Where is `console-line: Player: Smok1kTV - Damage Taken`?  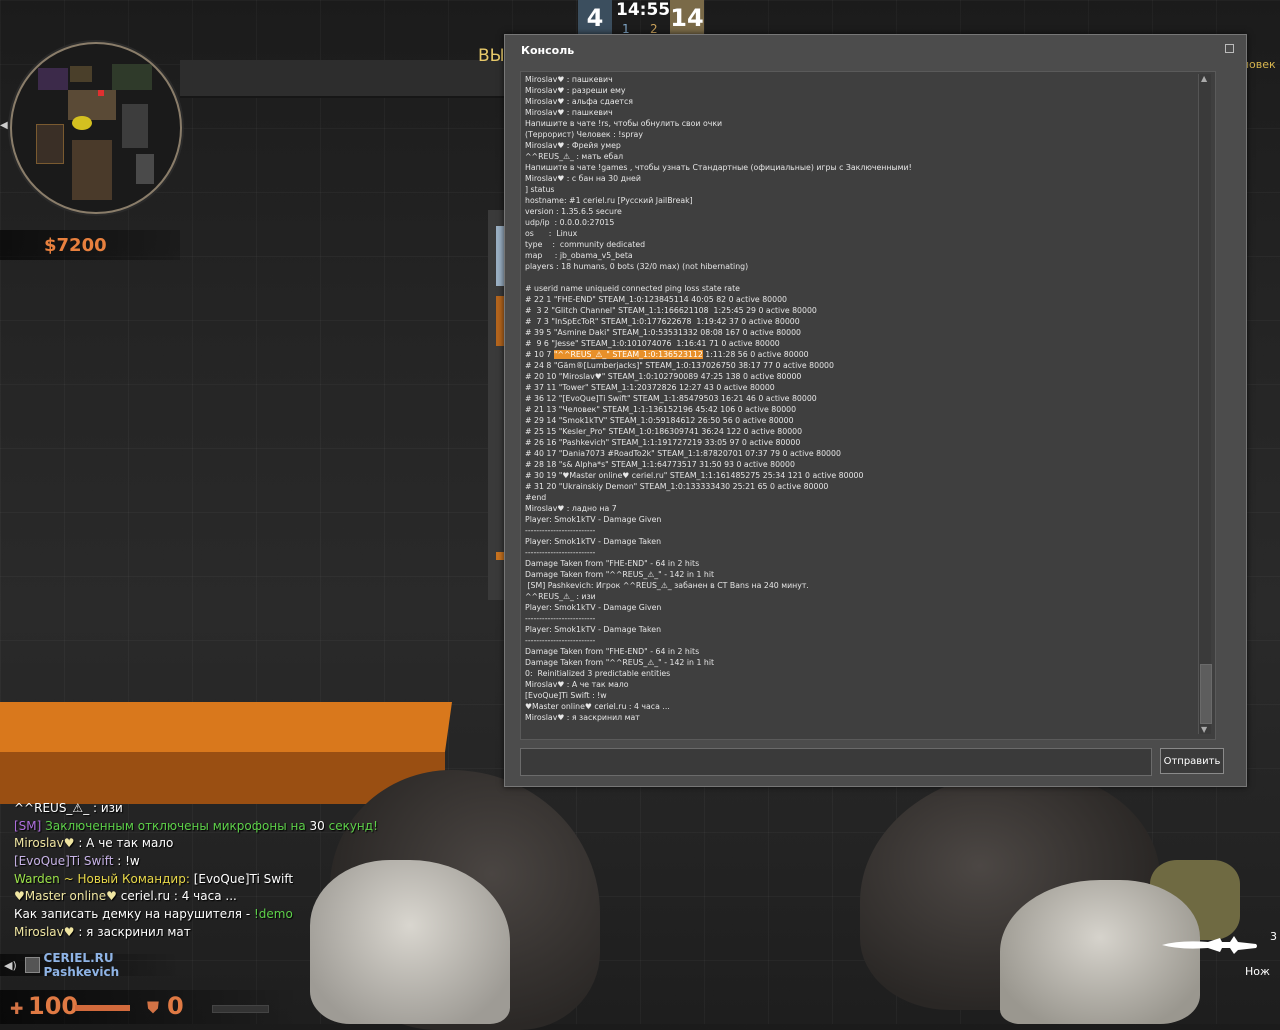 console-line: Player: Smok1kTV - Damage Taken is located at coordinates (865, 629).